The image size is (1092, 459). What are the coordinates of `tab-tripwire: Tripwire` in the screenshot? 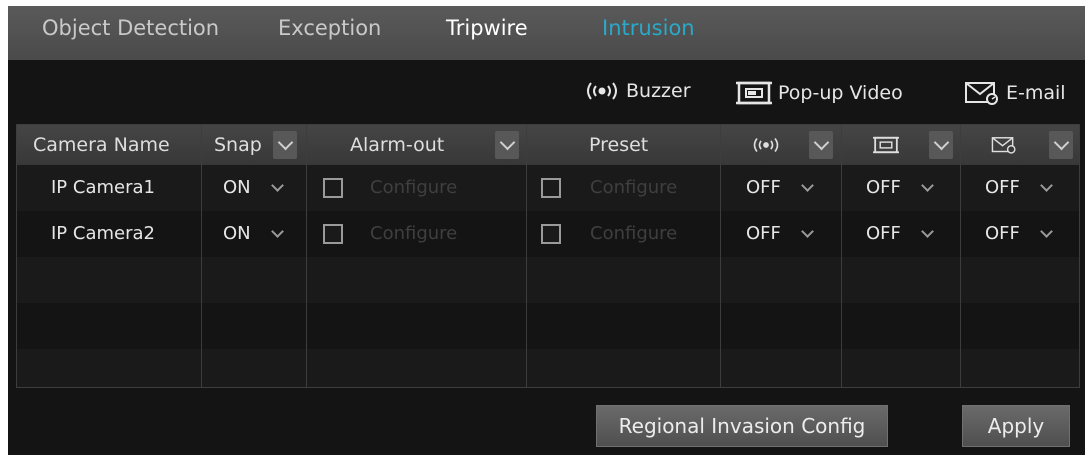 It's located at (487, 28).